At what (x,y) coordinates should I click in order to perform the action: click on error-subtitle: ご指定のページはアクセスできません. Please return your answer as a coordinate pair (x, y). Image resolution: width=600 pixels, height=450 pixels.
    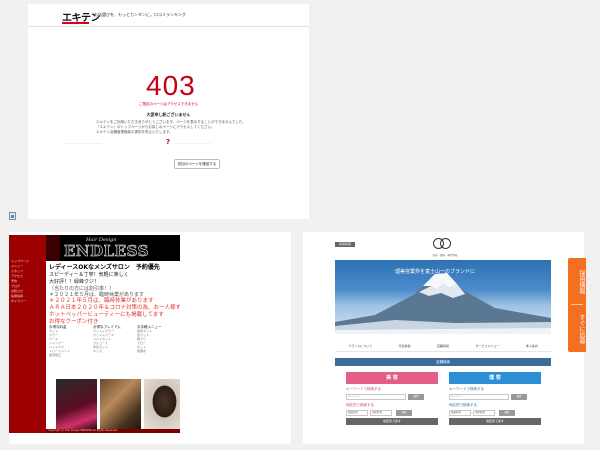
    Looking at the image, I should click on (168, 104).